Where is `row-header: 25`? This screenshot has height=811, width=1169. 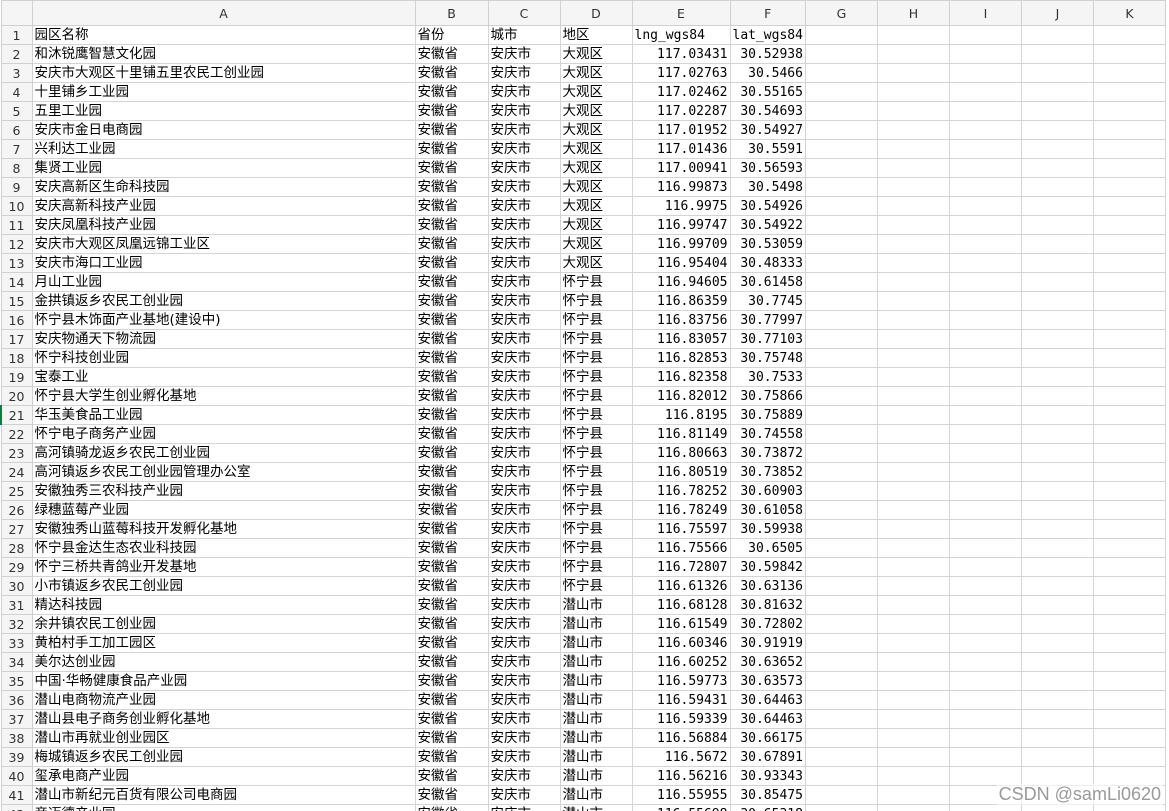
row-header: 25 is located at coordinates (16, 491).